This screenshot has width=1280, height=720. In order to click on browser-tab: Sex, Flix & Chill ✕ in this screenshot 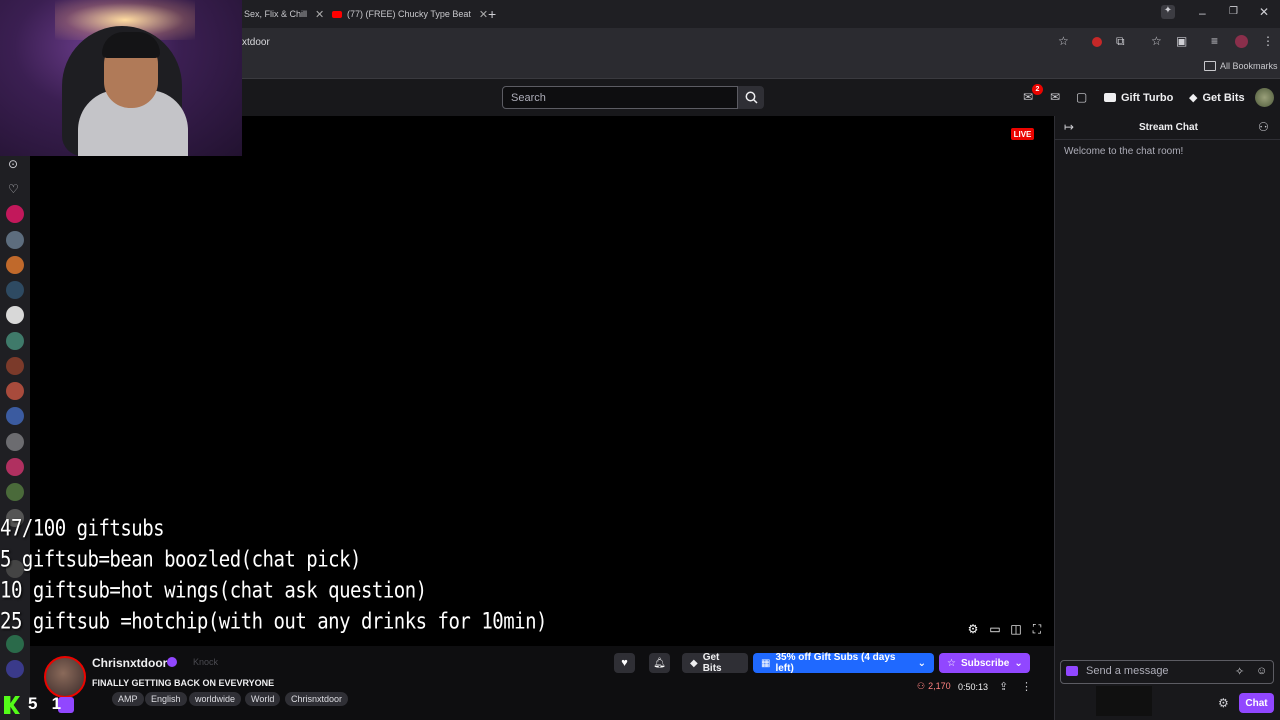, I will do `click(284, 14)`.